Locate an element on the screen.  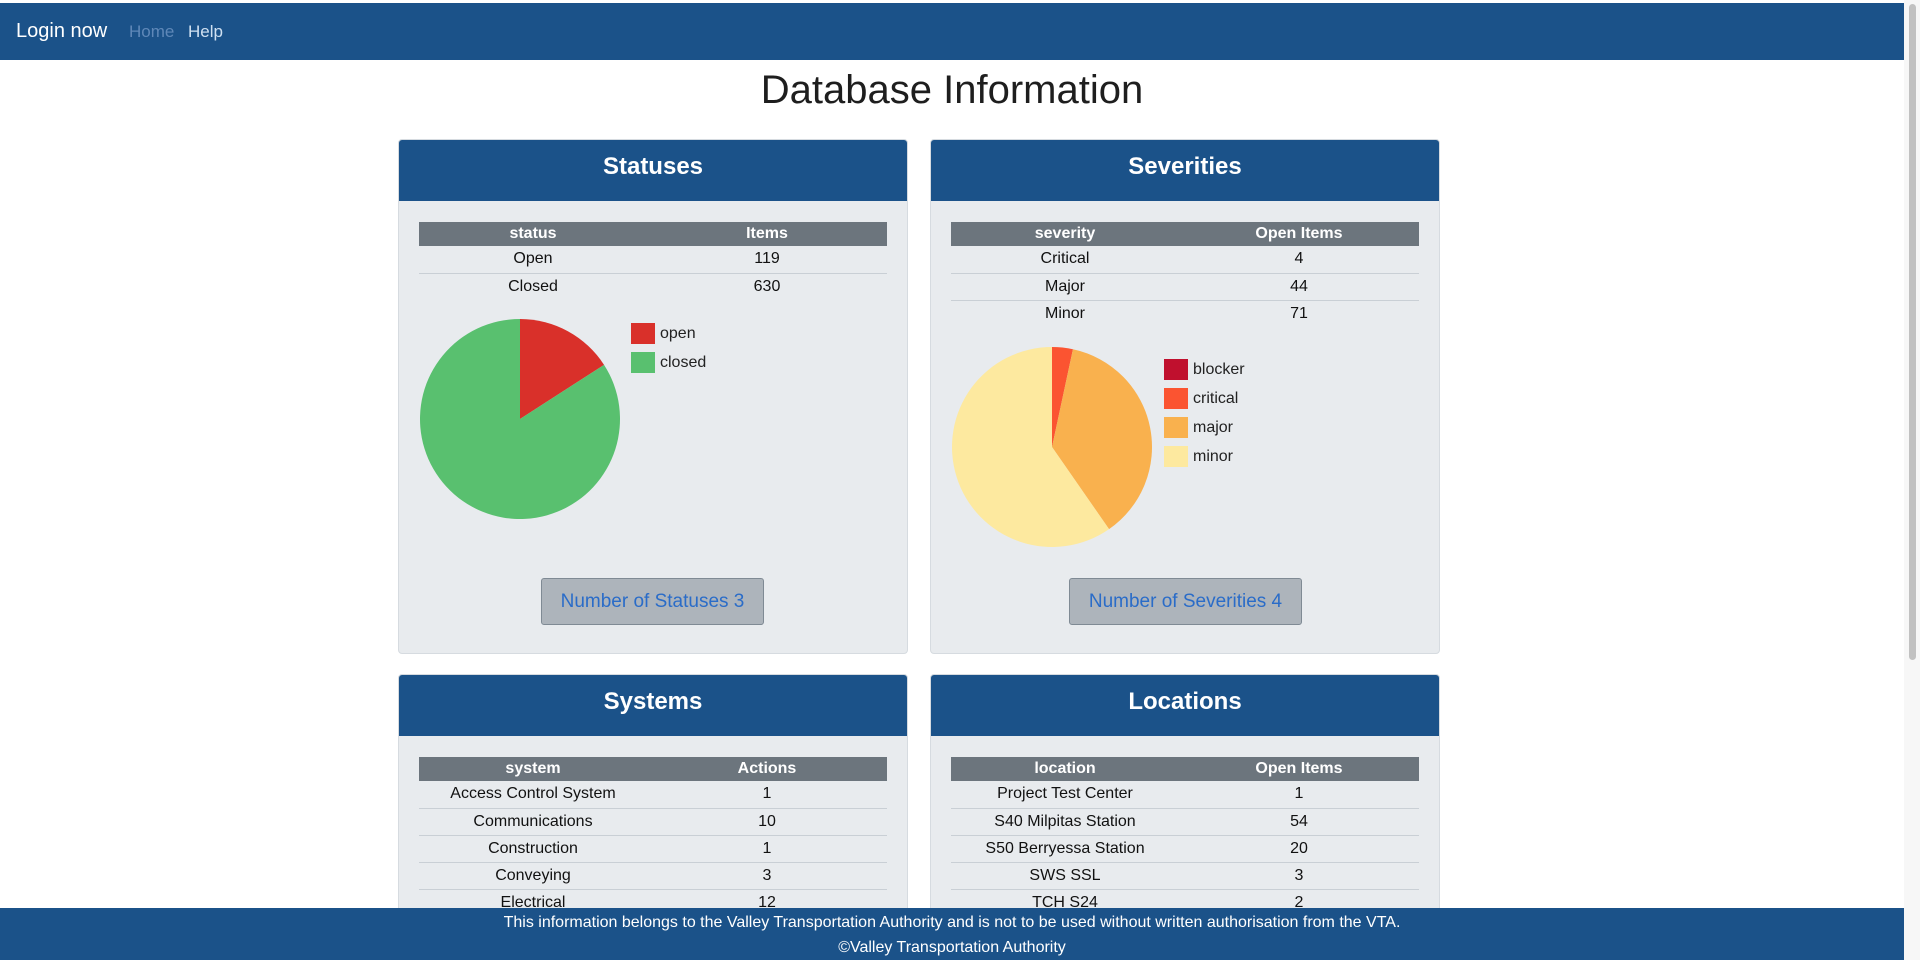
table-row: Critical 4 is located at coordinates (1185, 260).